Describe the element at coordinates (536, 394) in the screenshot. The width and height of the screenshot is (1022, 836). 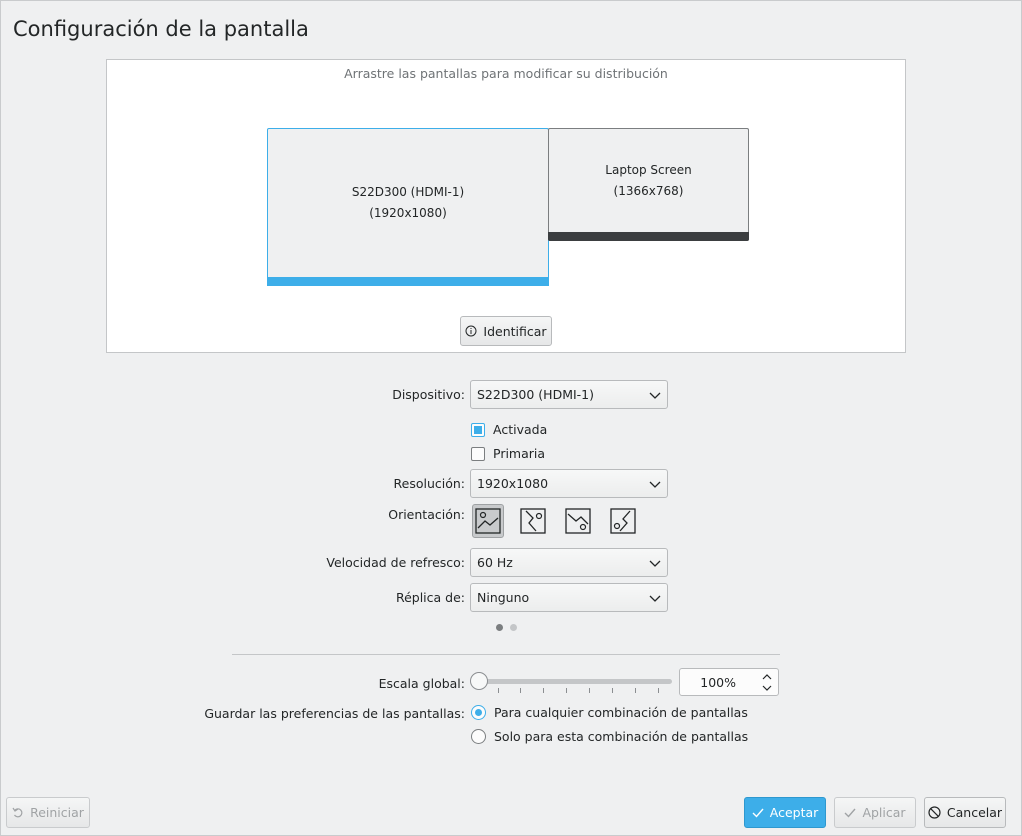
I see `device-value: S22D300 (HDMI-1)` at that location.